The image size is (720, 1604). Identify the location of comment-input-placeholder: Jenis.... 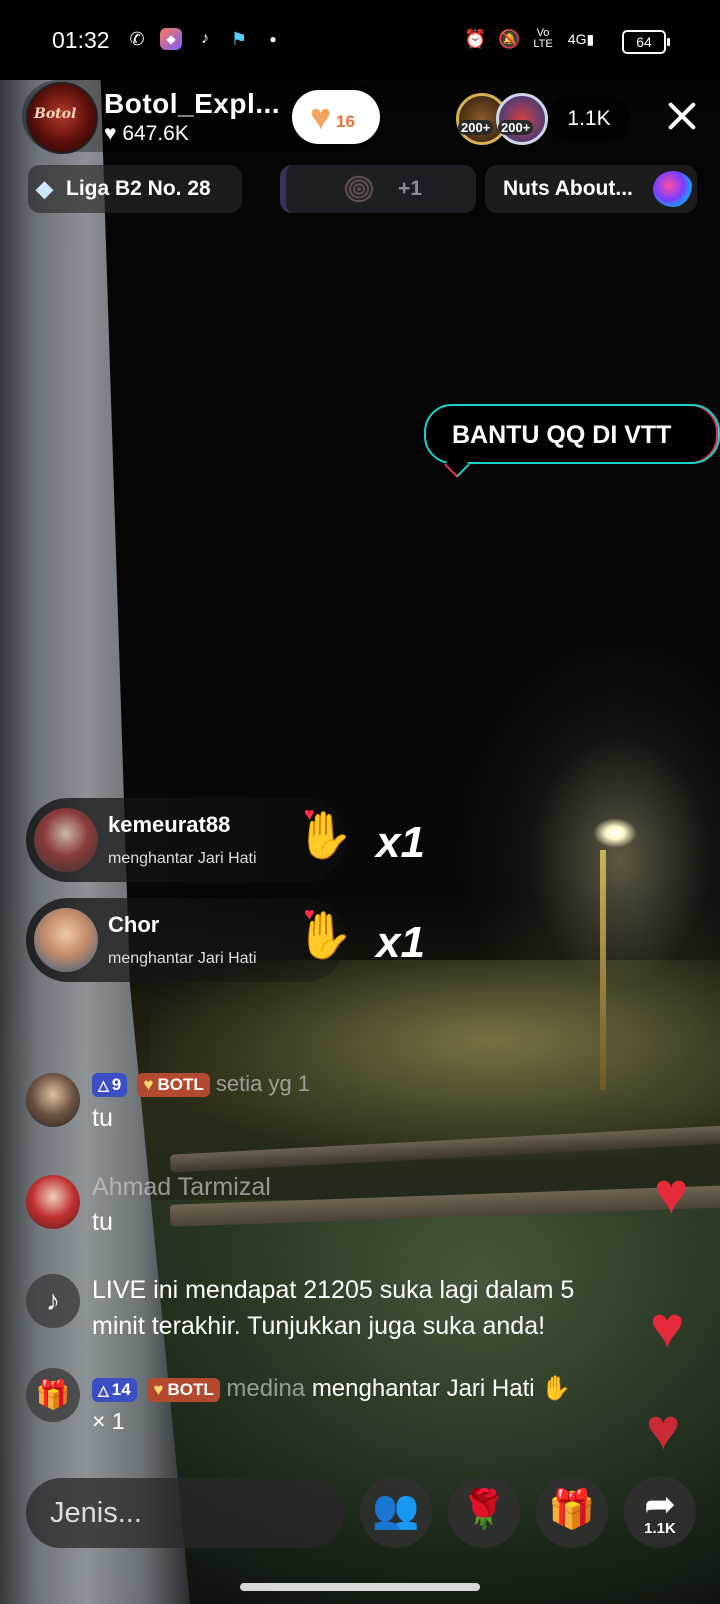
(96, 1513).